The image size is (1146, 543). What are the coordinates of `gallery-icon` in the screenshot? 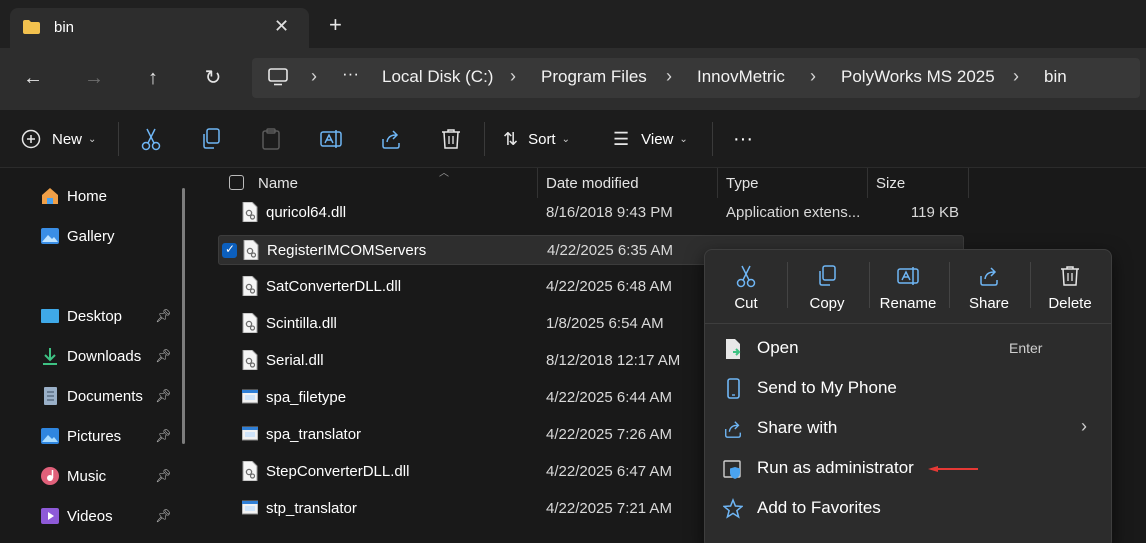 It's located at (50, 236).